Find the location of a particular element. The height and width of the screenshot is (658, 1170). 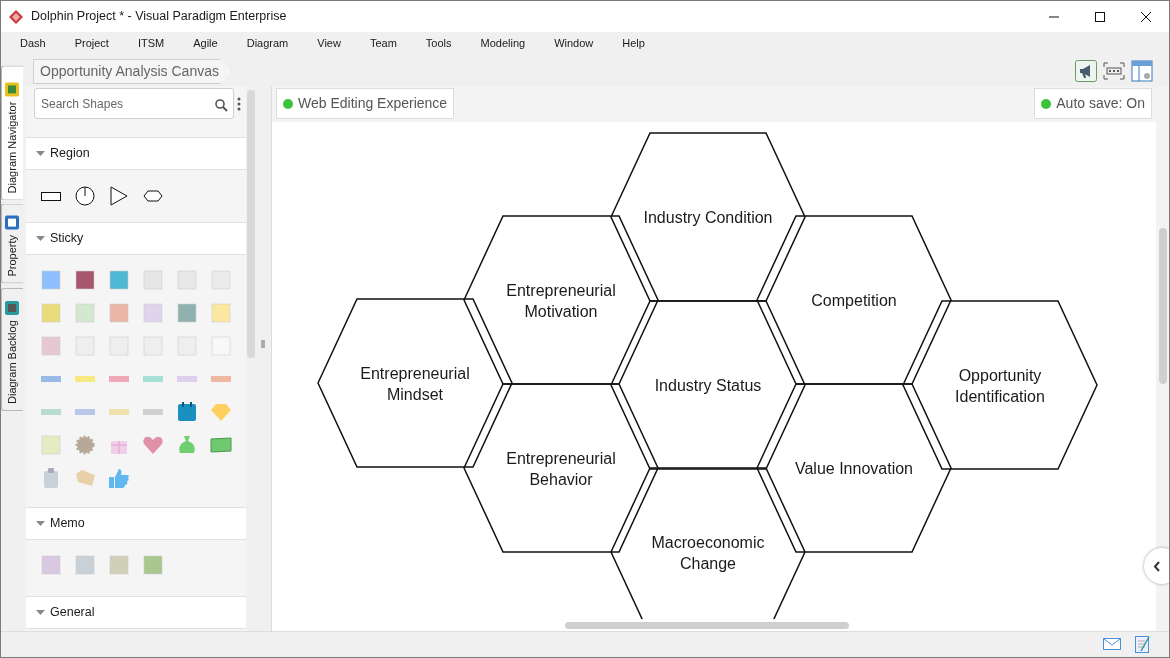

menu-item: Diagram is located at coordinates (267, 43).